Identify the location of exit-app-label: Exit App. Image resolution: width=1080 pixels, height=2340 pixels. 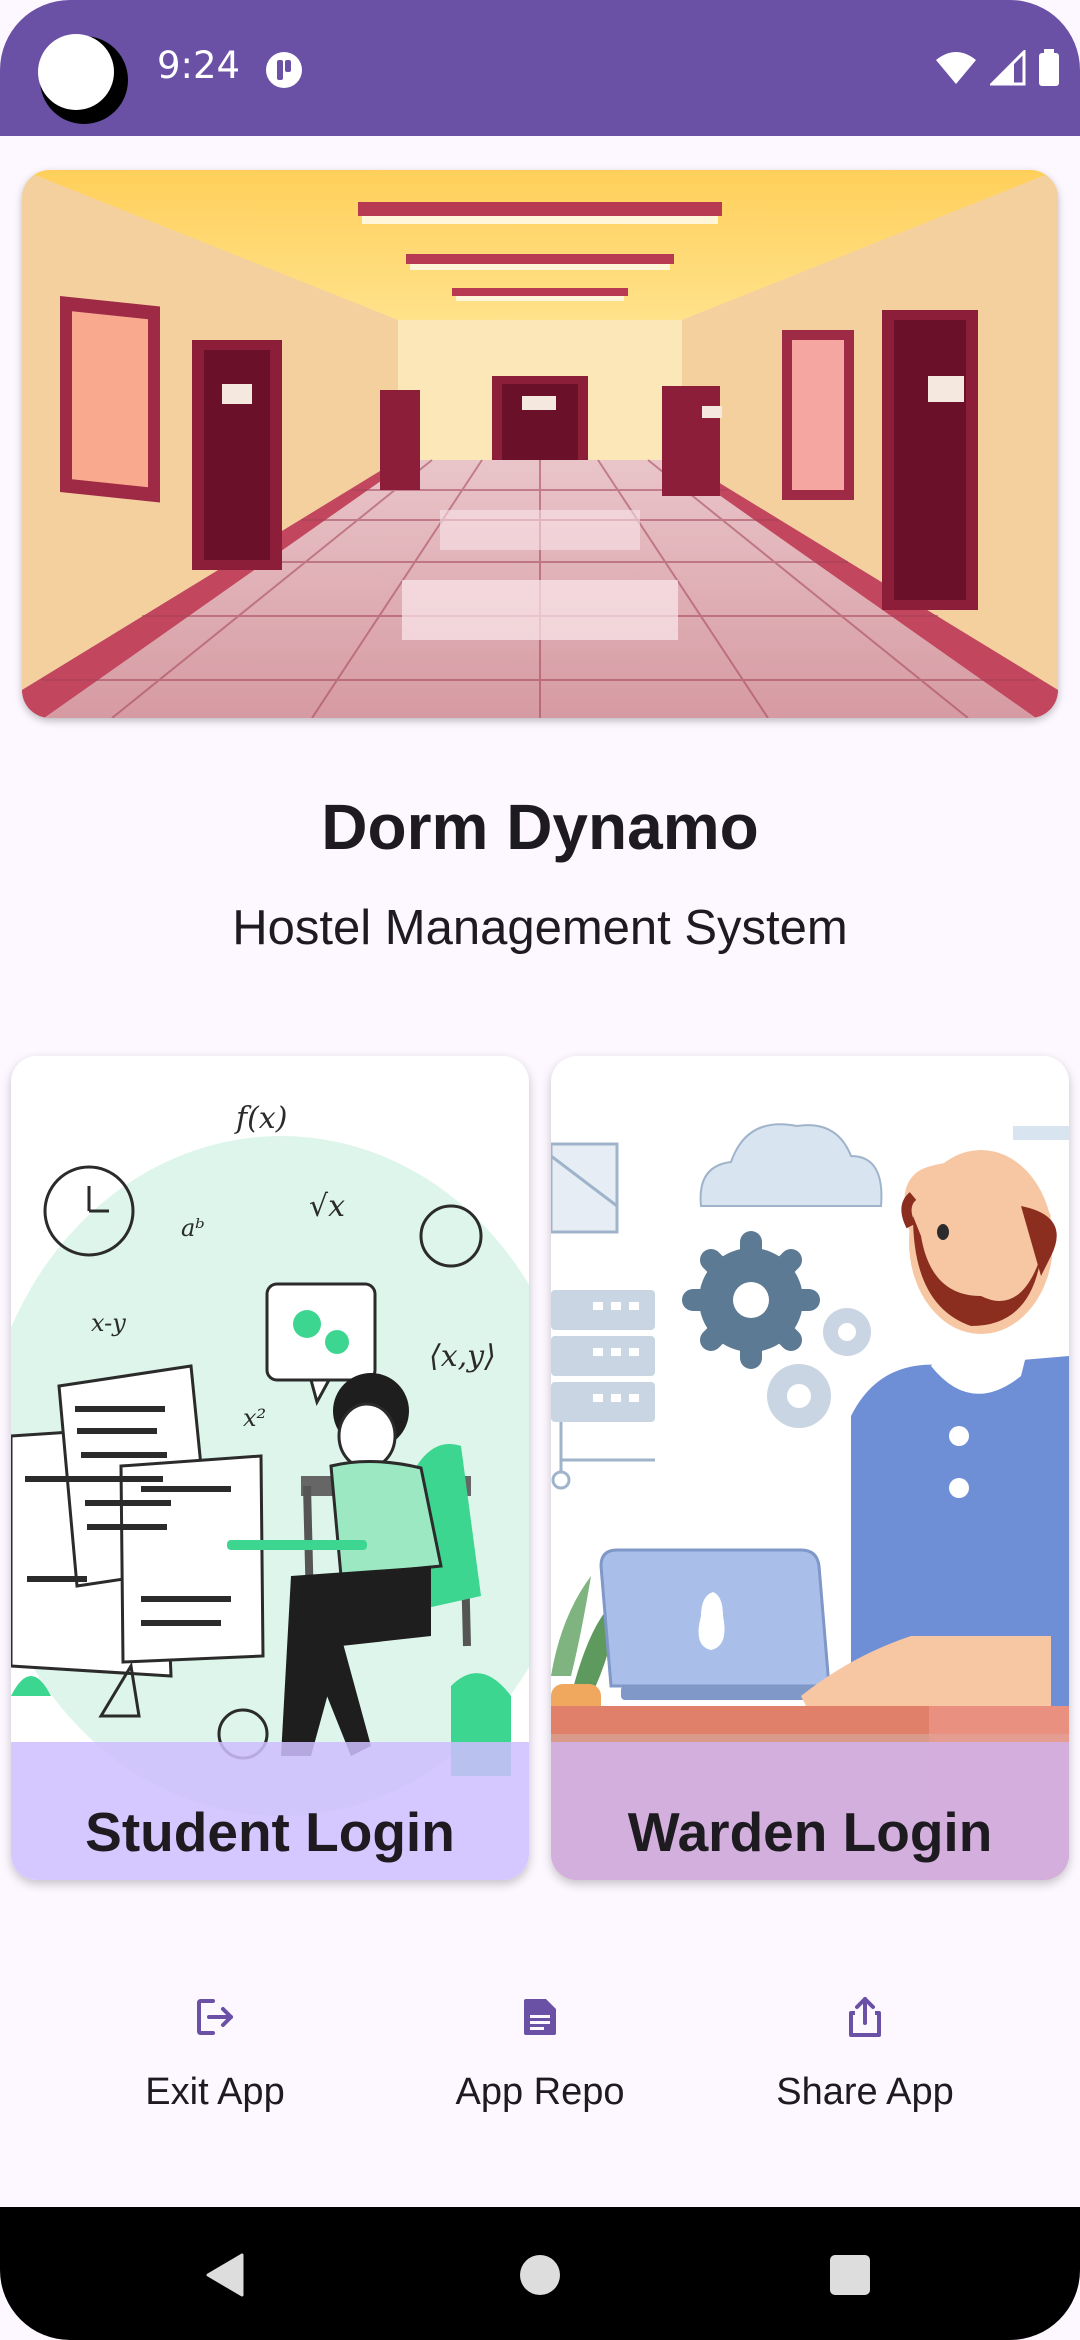
(215, 2092).